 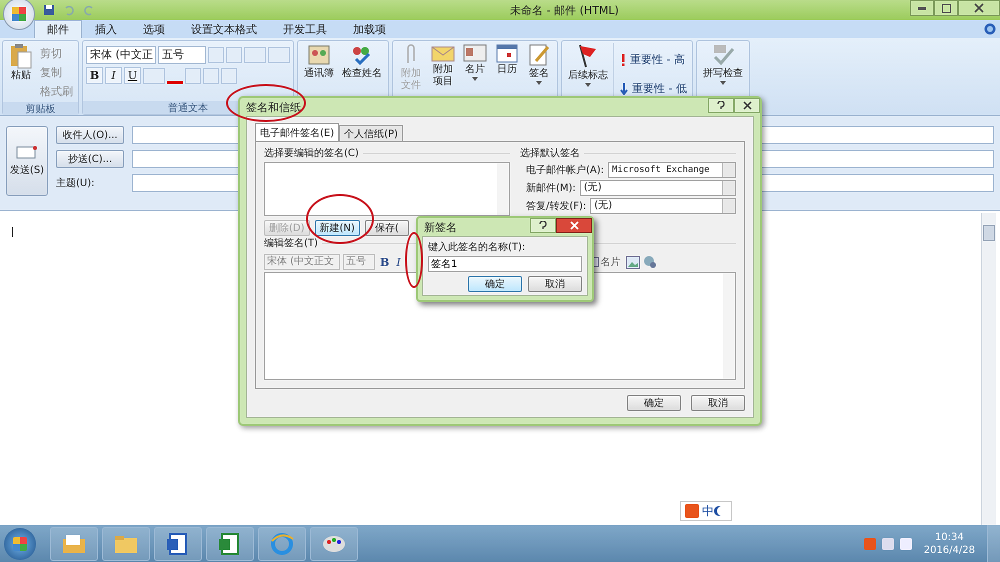 What do you see at coordinates (27, 161) in the screenshot?
I see `send-button: 发送(S)` at bounding box center [27, 161].